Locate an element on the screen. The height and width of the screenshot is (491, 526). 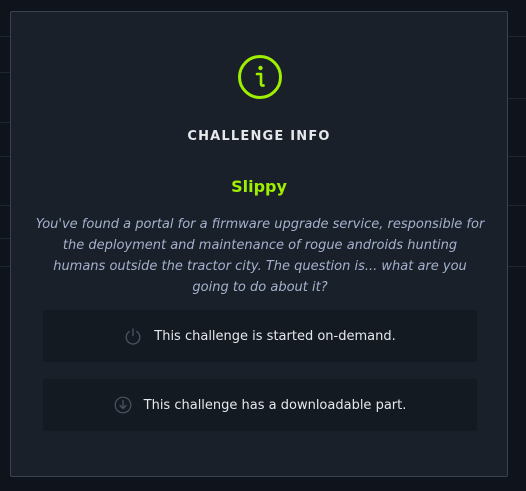
challenge-name: Slippy is located at coordinates (259, 186).